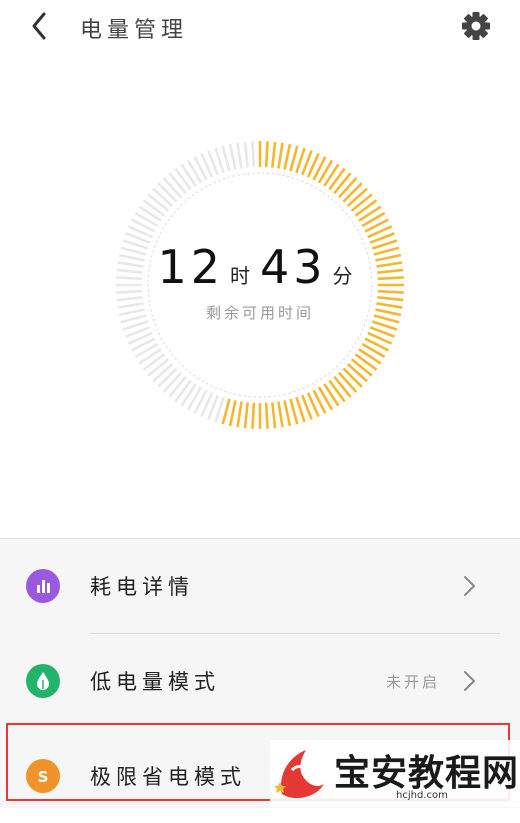 The height and width of the screenshot is (823, 520). I want to click on watermark-logo, so click(299, 774).